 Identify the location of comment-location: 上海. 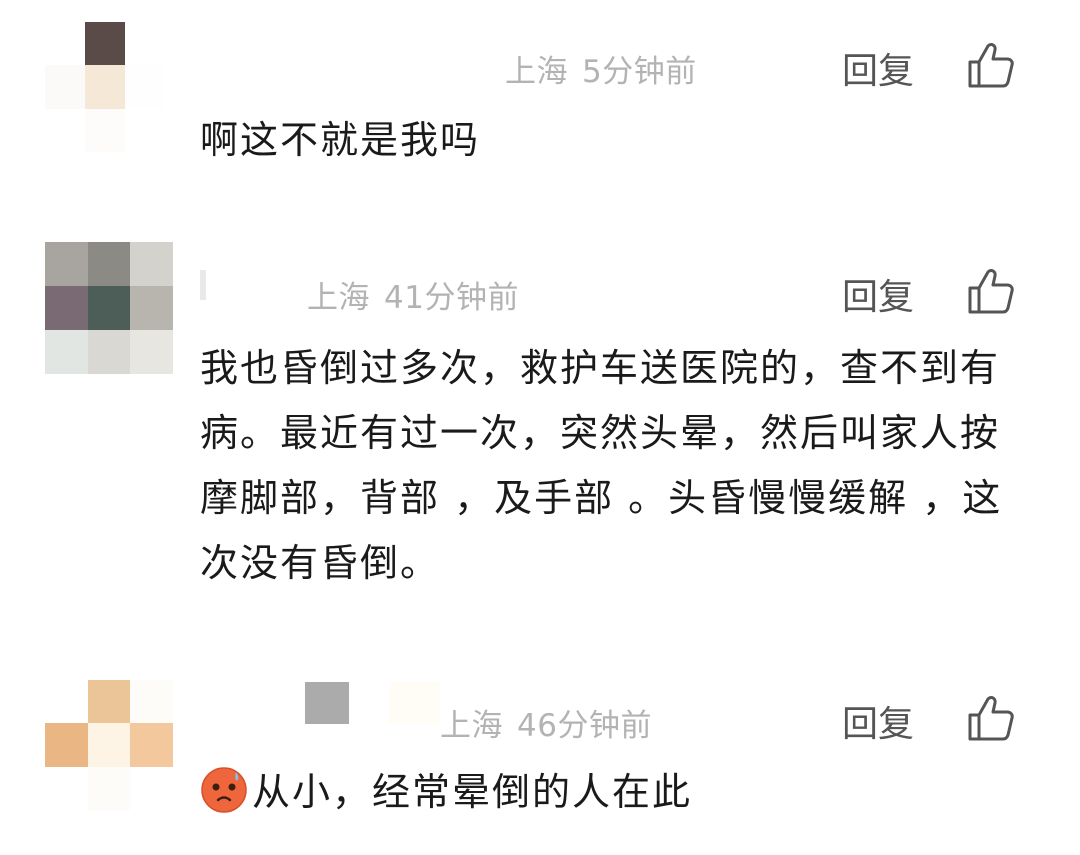
(471, 726).